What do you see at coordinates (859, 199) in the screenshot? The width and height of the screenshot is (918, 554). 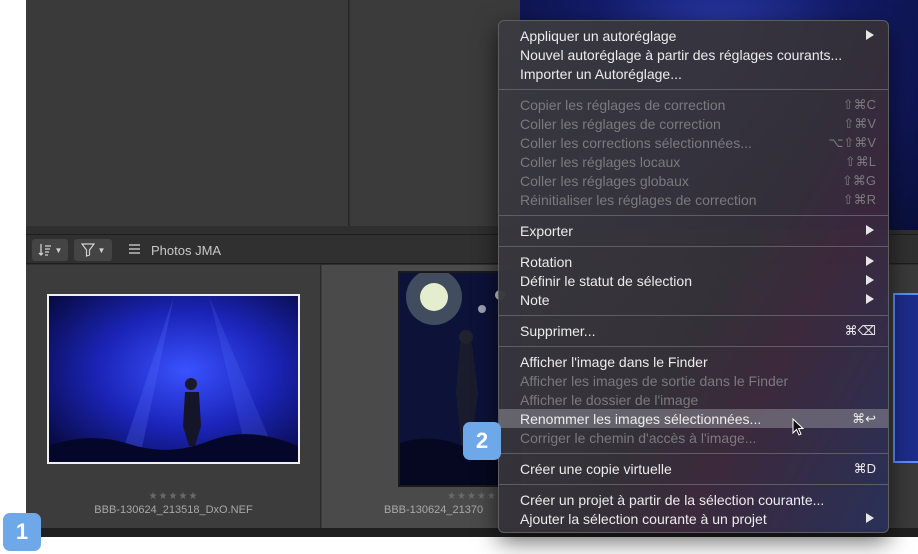 I see `menu-shortcut: ⇧⌘R` at bounding box center [859, 199].